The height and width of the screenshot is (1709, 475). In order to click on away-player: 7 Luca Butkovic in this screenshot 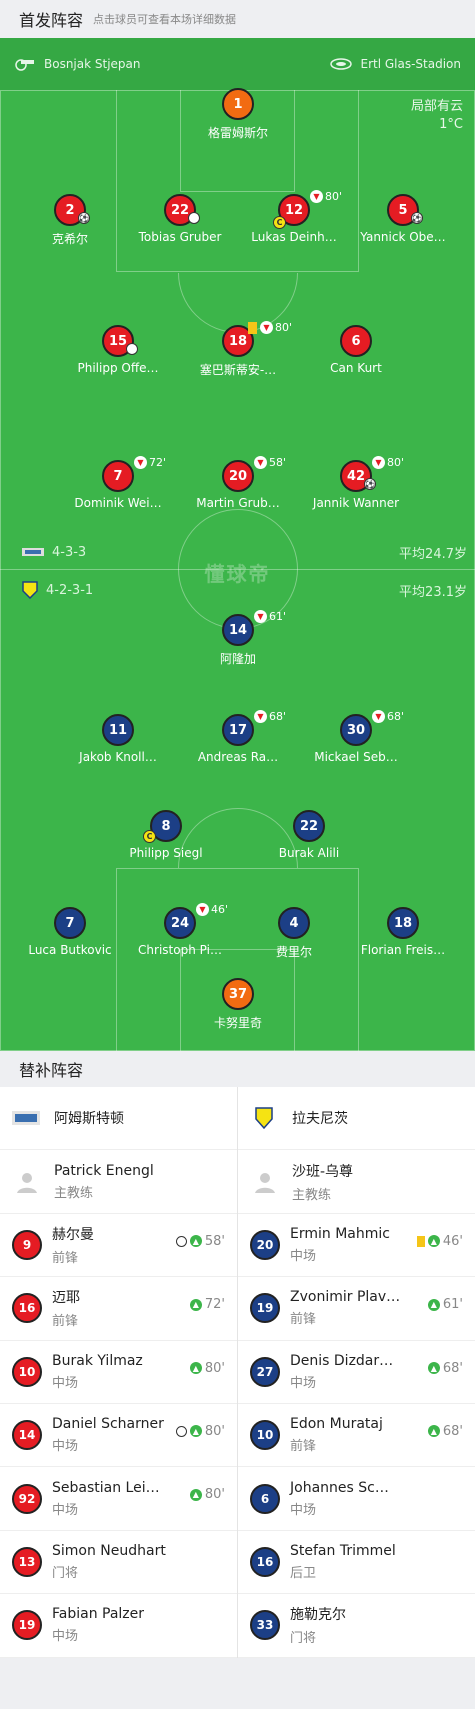, I will do `click(70, 932)`.